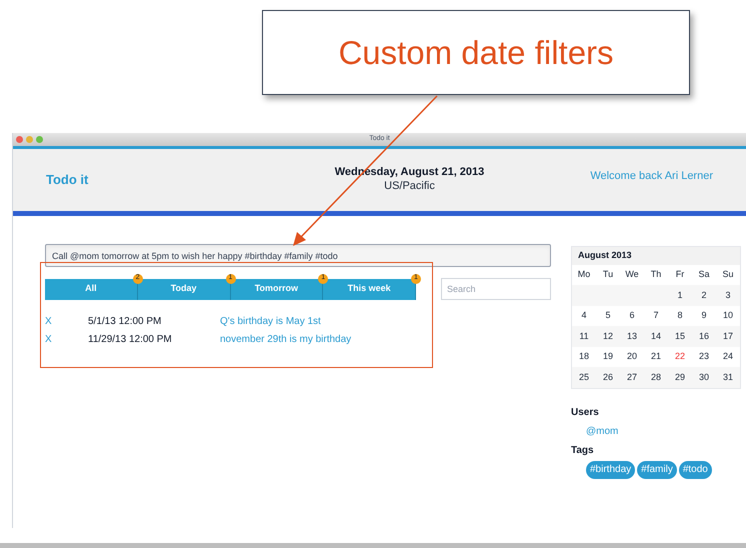 This screenshot has width=746, height=548. Describe the element at coordinates (608, 275) in the screenshot. I see `weekday-label: Tu` at that location.